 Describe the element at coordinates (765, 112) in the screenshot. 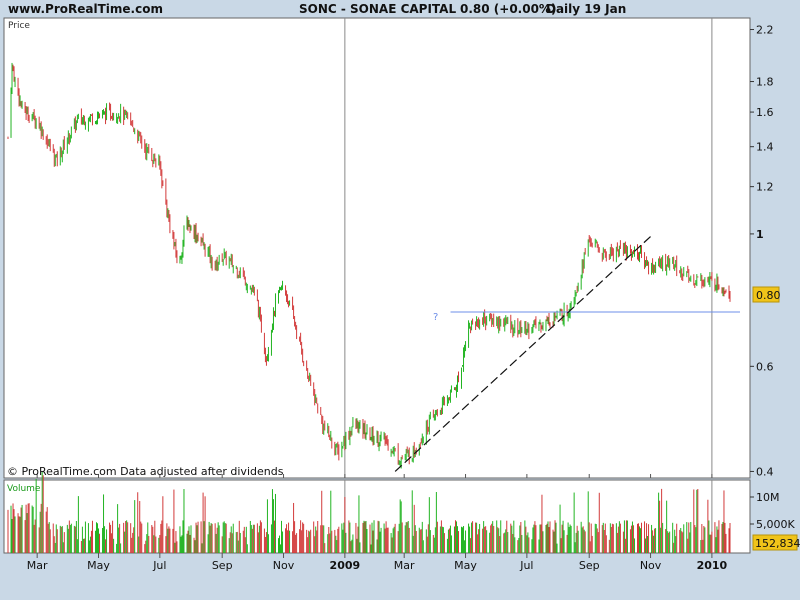

I see `price-tick-label: 1.6` at that location.